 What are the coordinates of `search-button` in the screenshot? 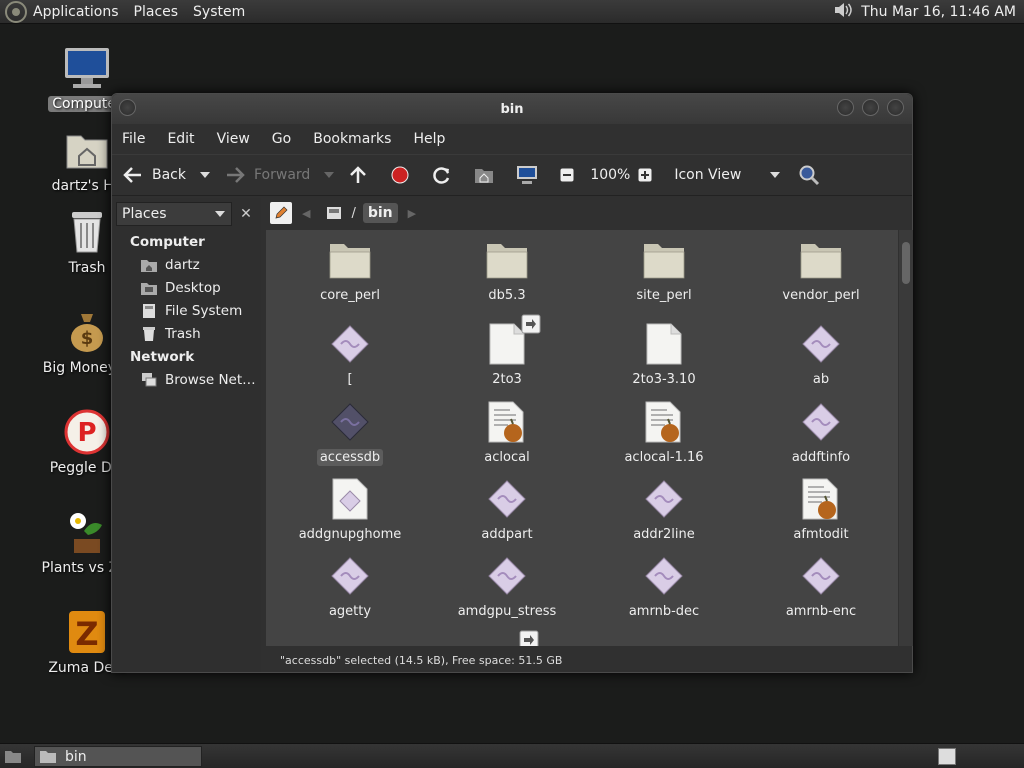 It's located at (813, 175).